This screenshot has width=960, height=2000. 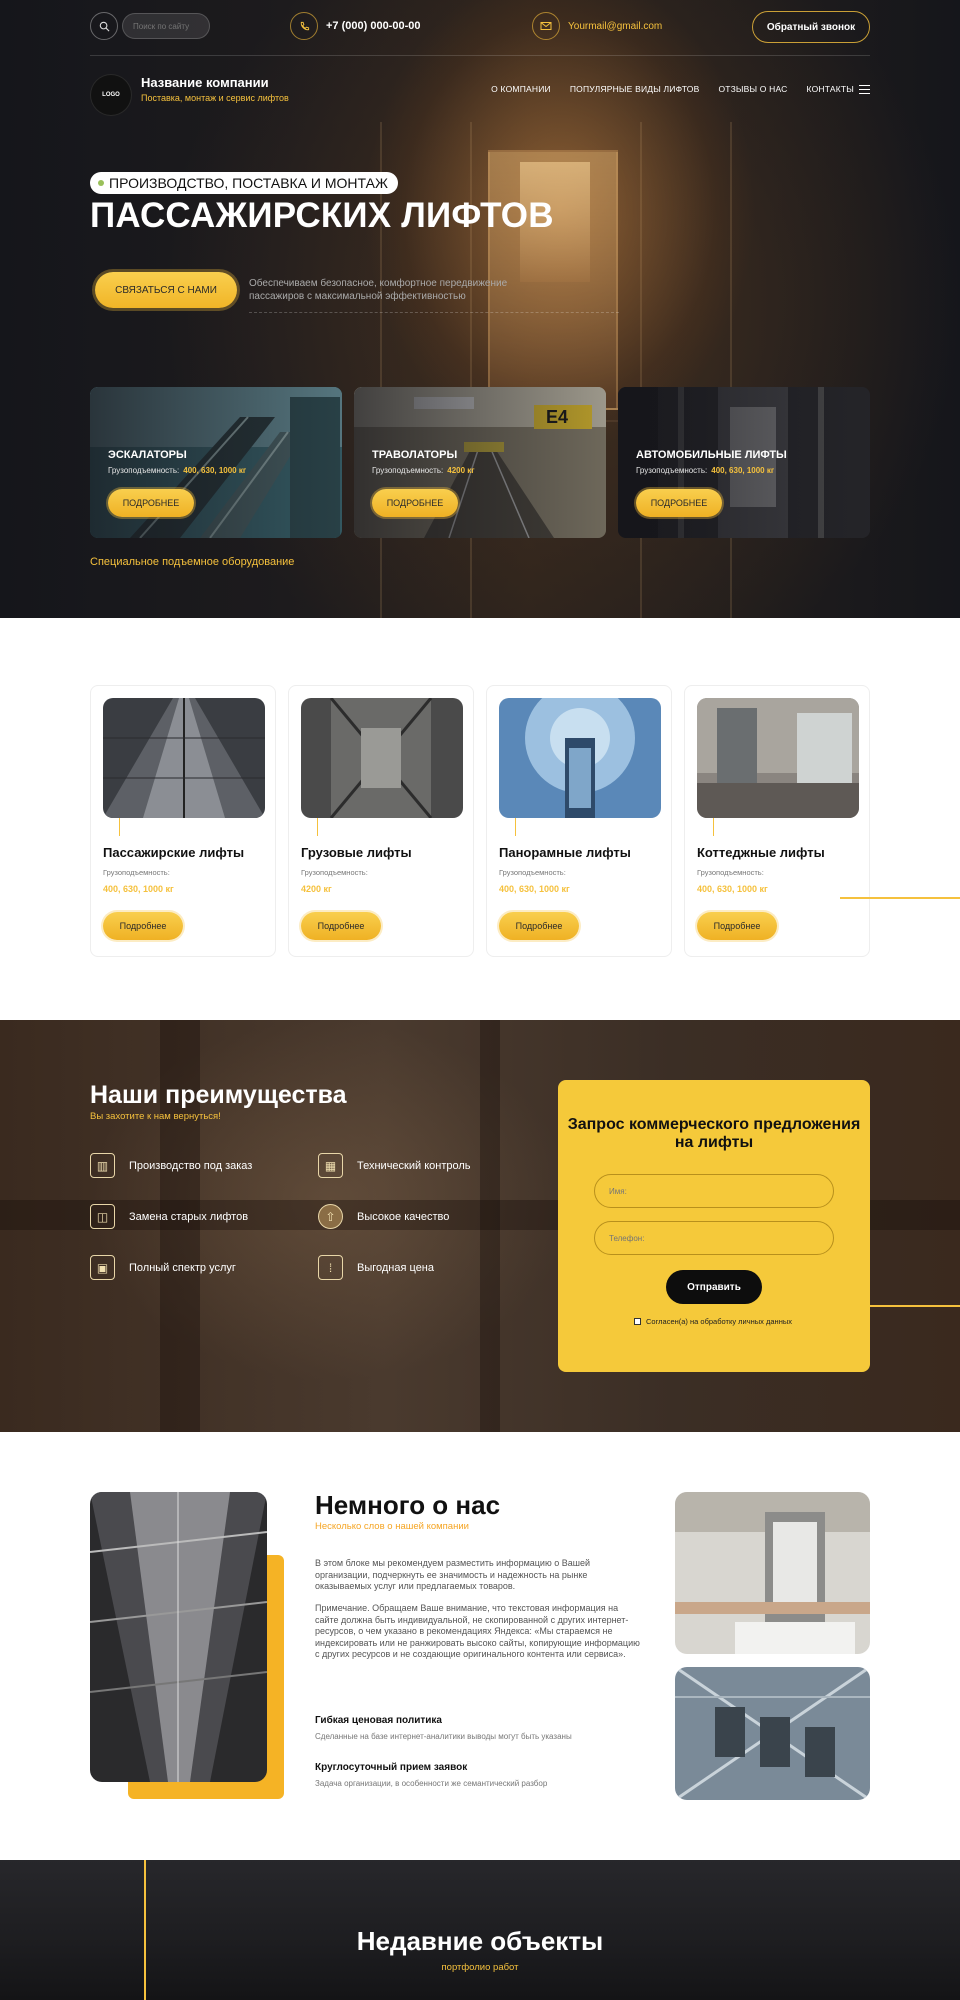 I want to click on consent-checkbox-row: Согласен(а) на обработку личных данных, so click(x=713, y=1321).